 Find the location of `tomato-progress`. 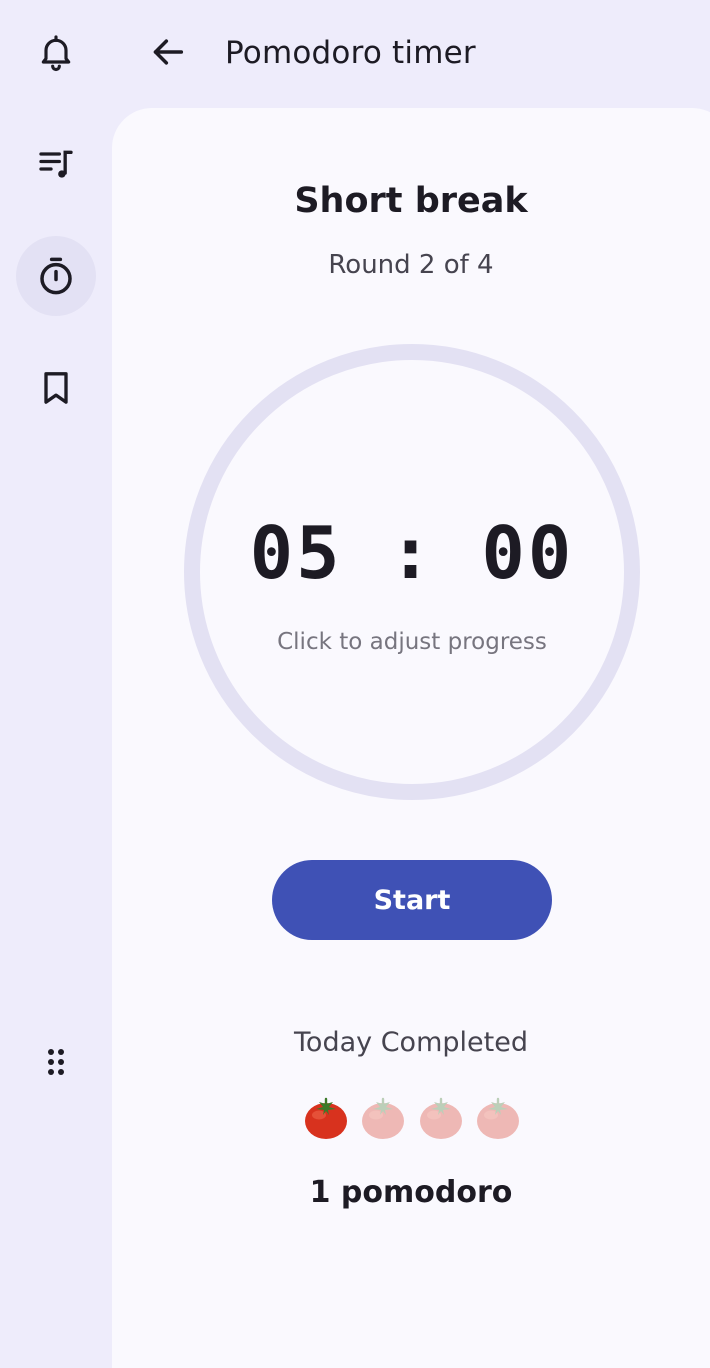

tomato-progress is located at coordinates (412, 1118).